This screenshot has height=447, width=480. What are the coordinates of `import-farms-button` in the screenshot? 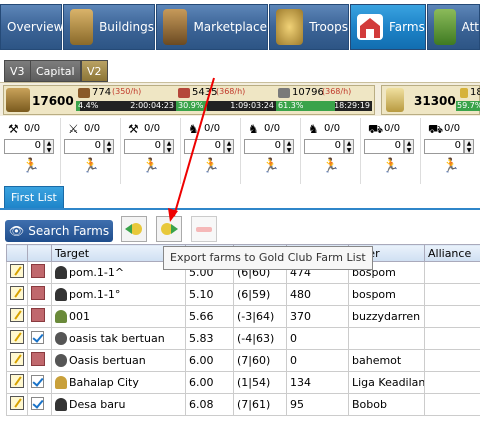 It's located at (134, 229).